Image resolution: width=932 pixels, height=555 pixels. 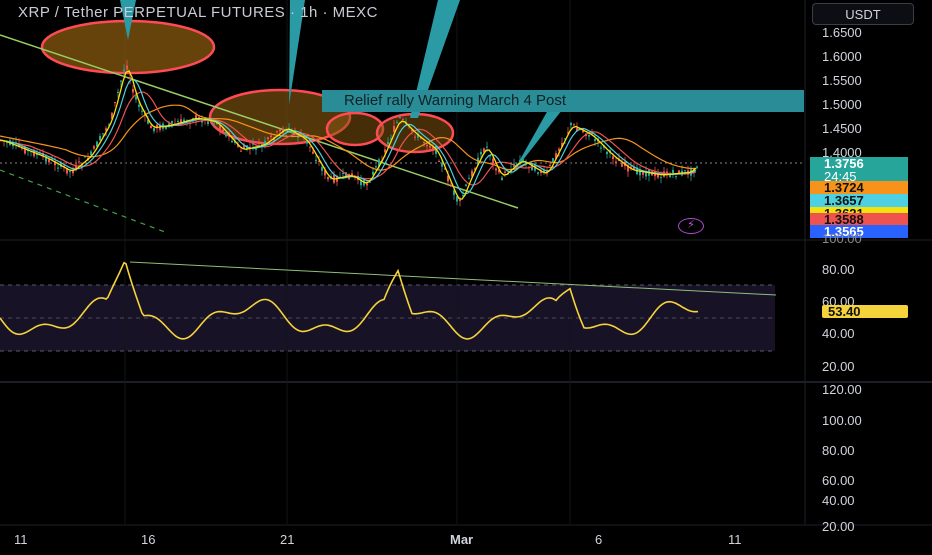 I want to click on time-tick: 16, so click(x=148, y=539).